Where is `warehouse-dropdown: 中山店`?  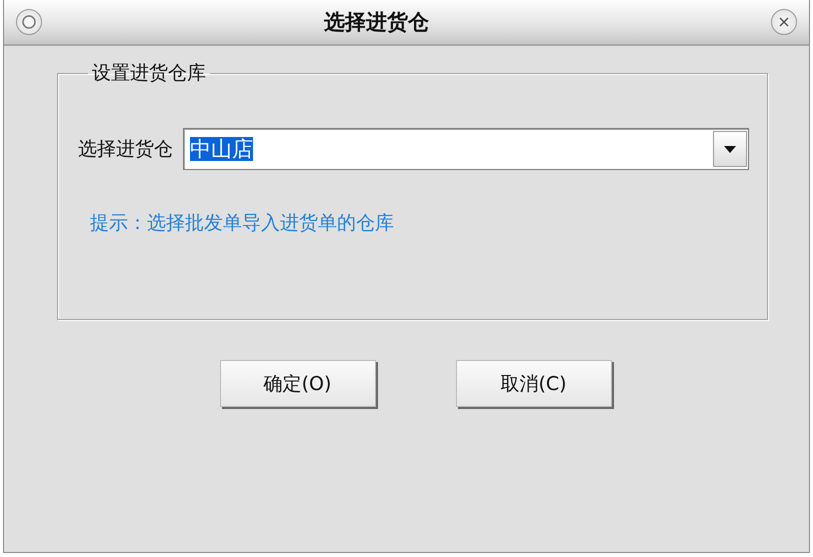
warehouse-dropdown: 中山店 is located at coordinates (466, 149).